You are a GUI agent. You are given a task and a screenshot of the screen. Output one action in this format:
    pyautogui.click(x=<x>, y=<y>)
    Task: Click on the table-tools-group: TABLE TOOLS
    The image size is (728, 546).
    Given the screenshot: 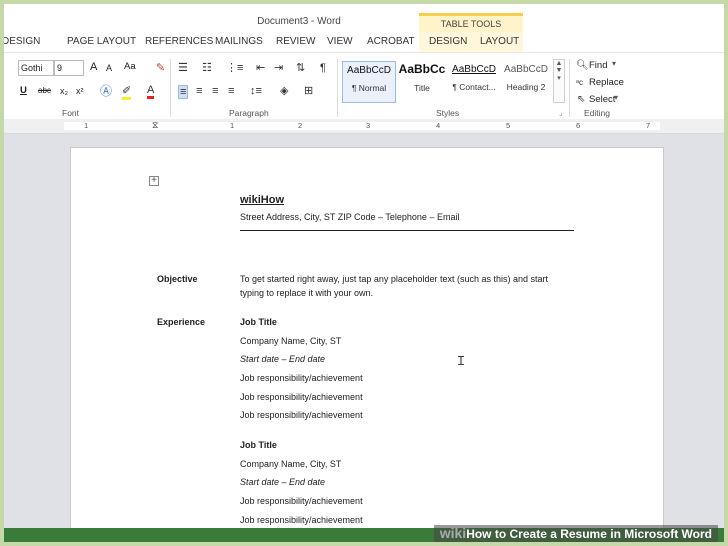 What is the action you would take?
    pyautogui.click(x=471, y=22)
    